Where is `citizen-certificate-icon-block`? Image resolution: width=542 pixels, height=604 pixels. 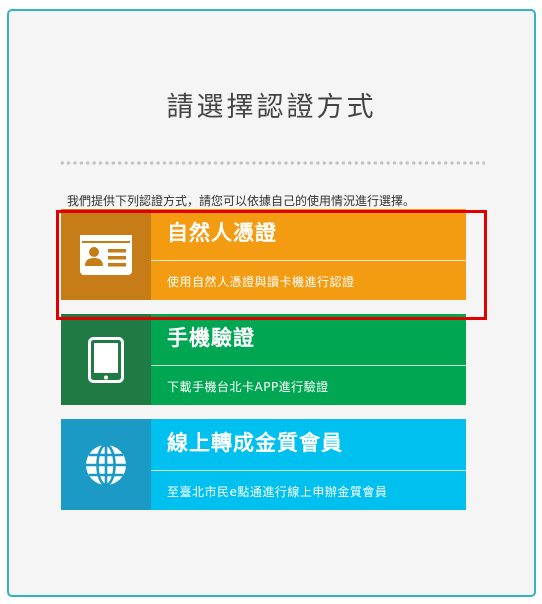
citizen-certificate-icon-block is located at coordinates (106, 254).